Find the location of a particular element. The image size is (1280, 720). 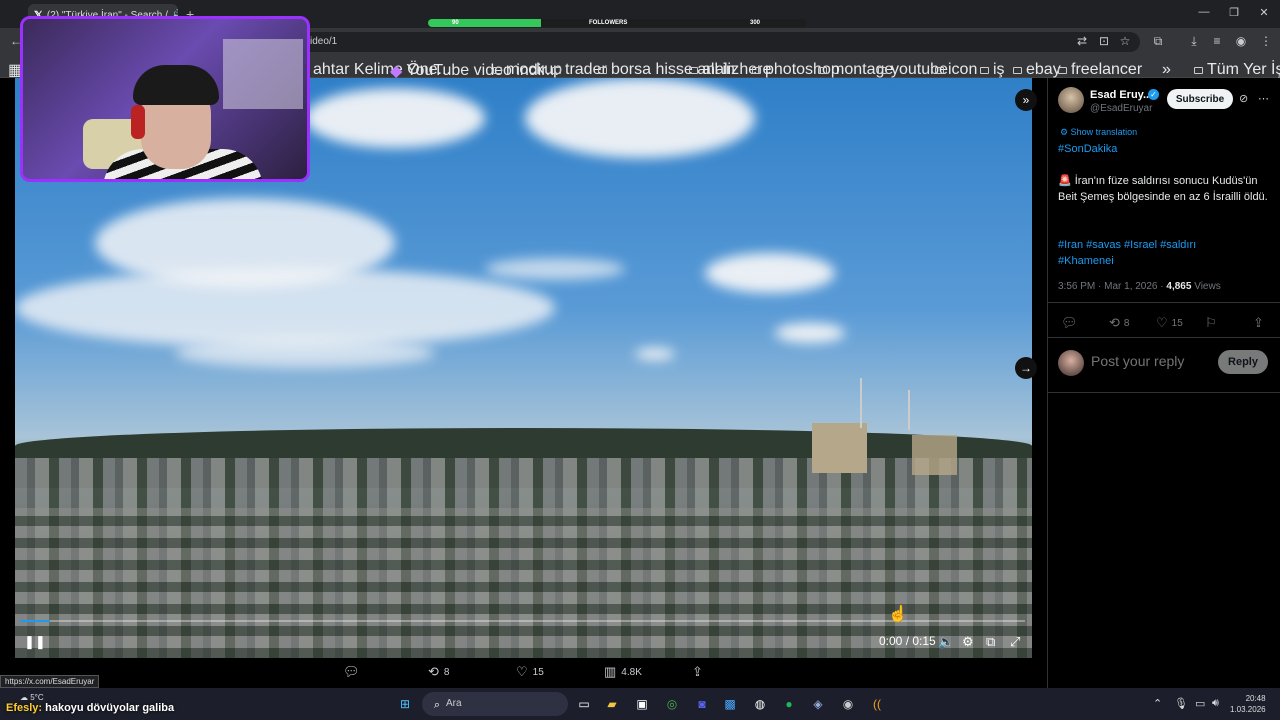

video-progress-fill is located at coordinates (35, 621).